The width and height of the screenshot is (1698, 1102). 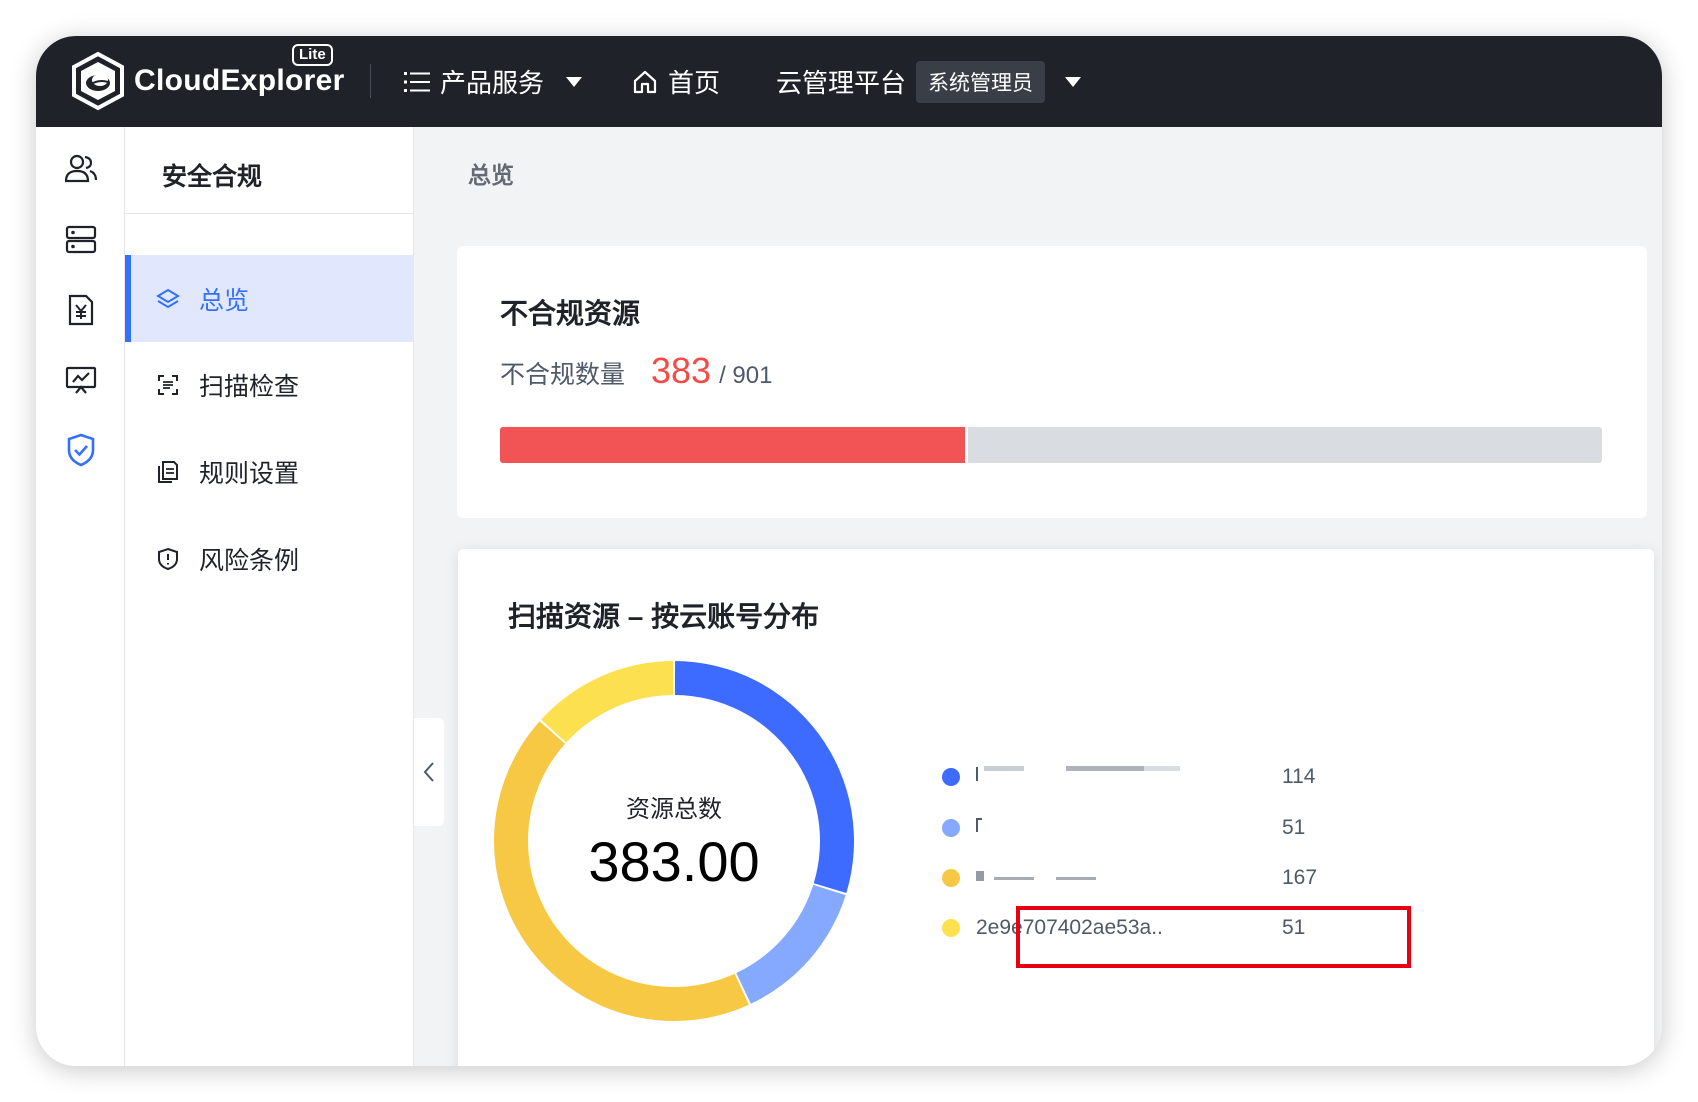 I want to click on menu-item-label: 风险条例, so click(x=249, y=560).